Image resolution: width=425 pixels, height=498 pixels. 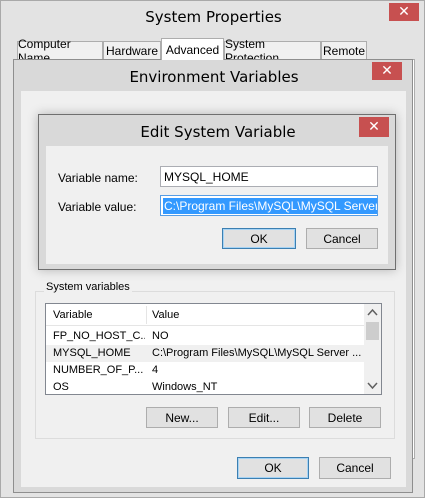 I want to click on edit-cancel-button: Cancel, so click(x=342, y=238).